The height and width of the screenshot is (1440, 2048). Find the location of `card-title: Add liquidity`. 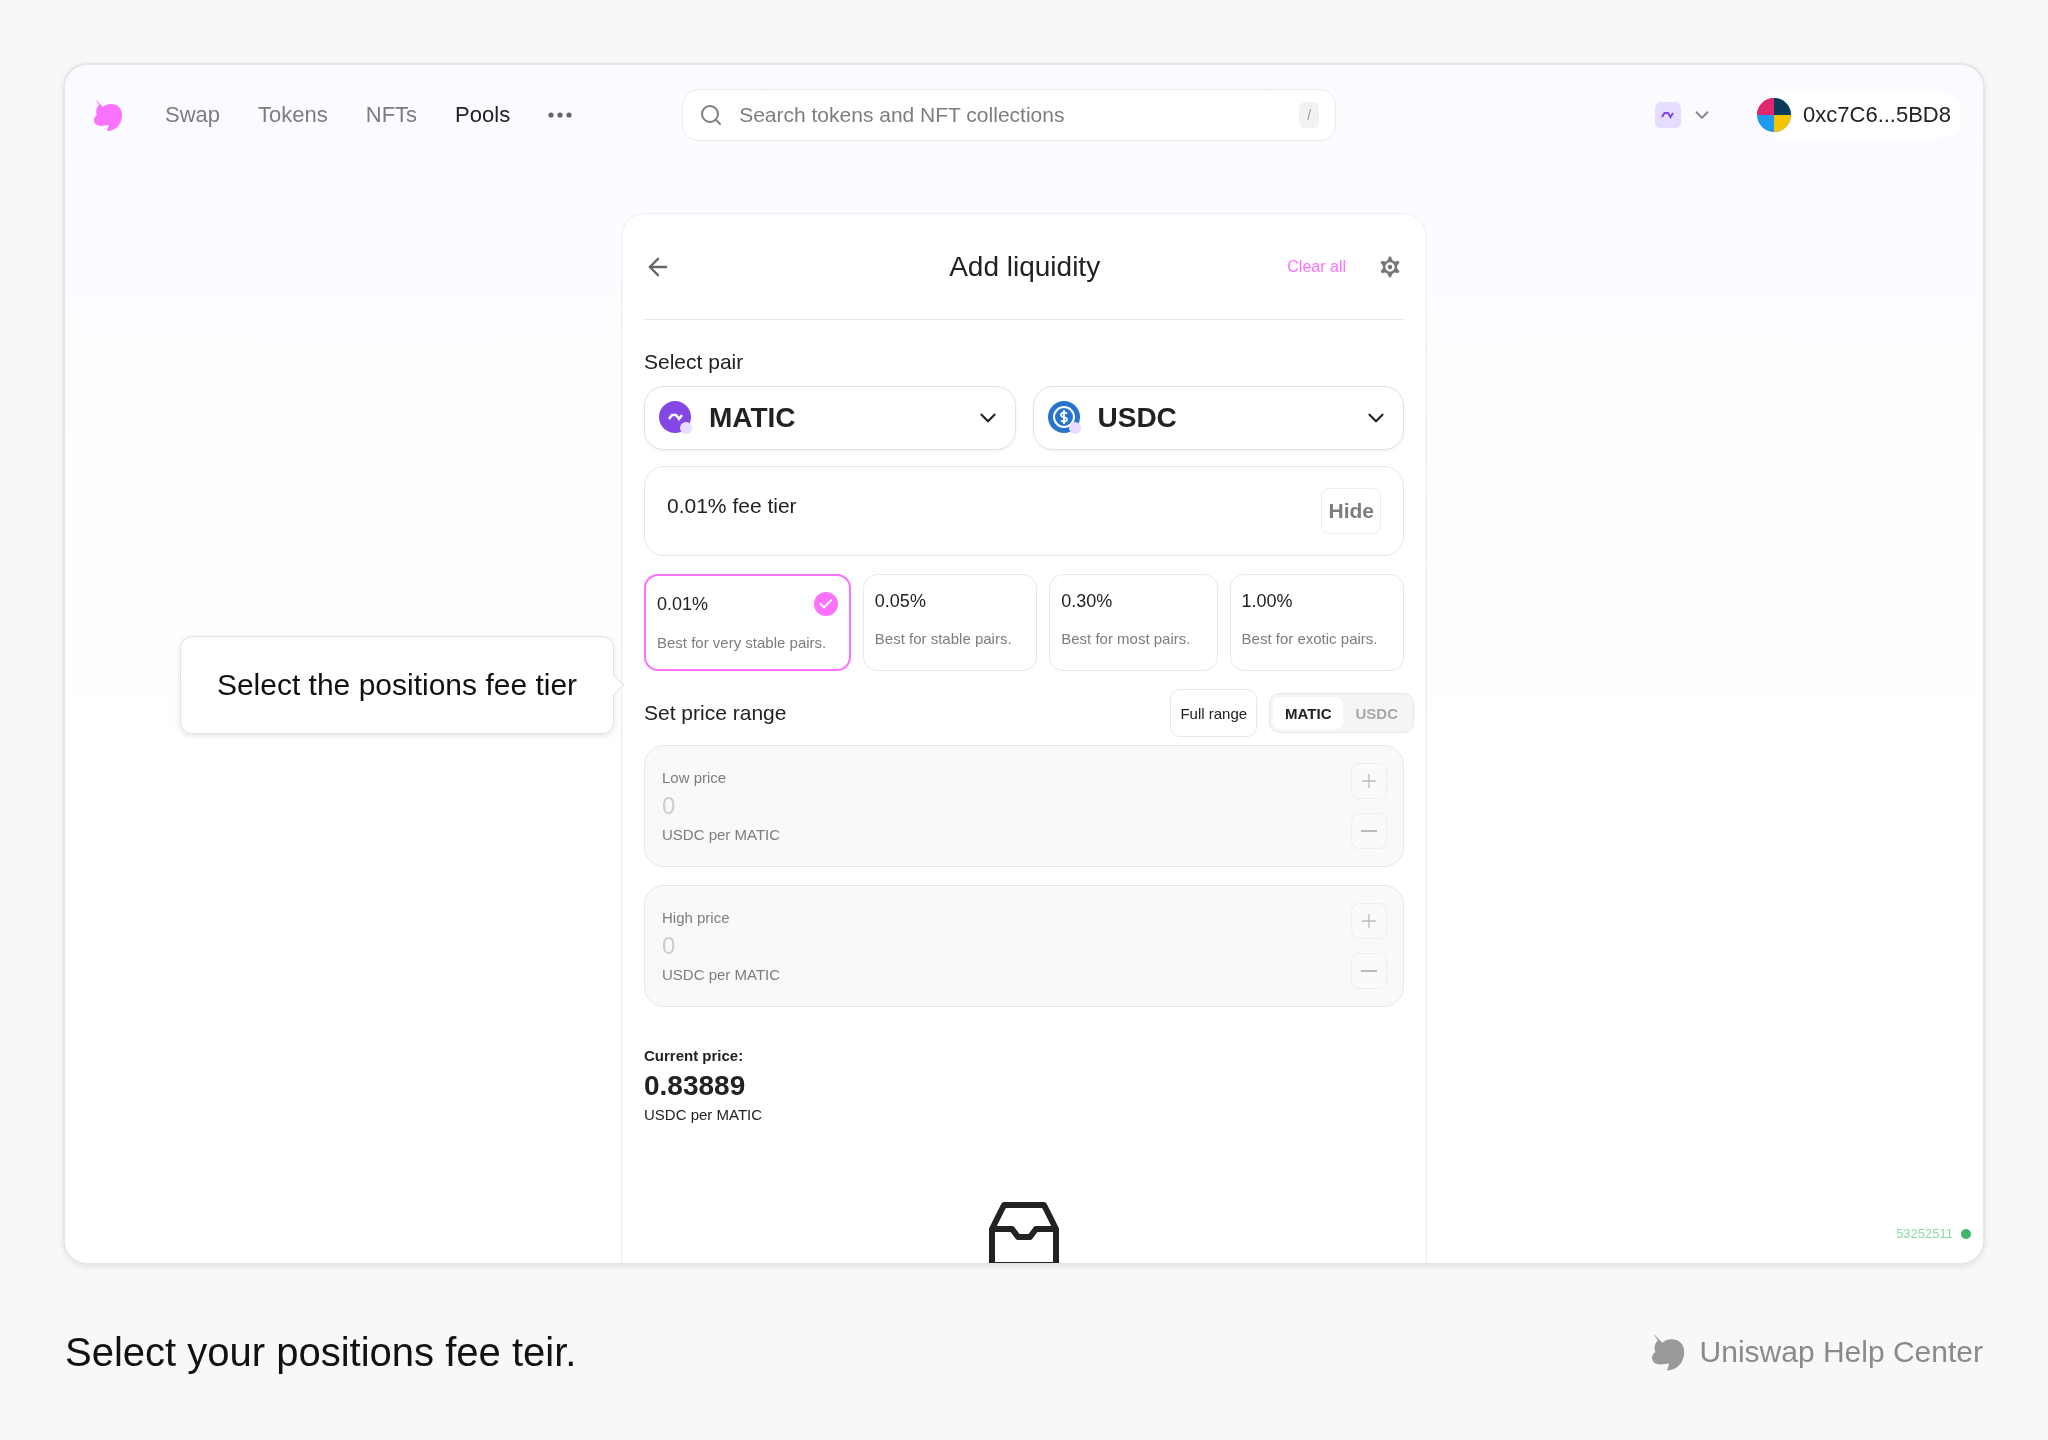

card-title: Add liquidity is located at coordinates (1025, 266).